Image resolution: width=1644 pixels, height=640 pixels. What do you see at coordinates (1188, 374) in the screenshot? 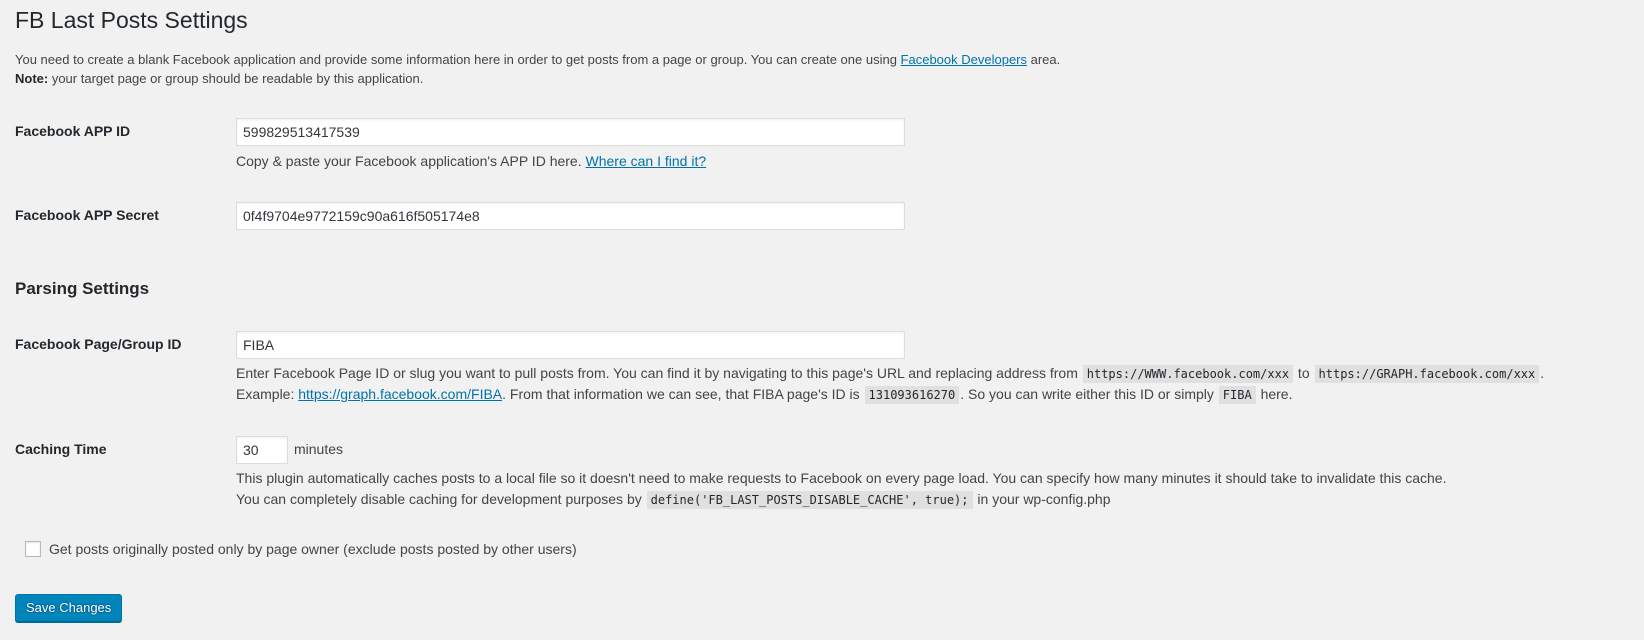
I see `www-url-code: https://WWW.facebook.com/xxx` at bounding box center [1188, 374].